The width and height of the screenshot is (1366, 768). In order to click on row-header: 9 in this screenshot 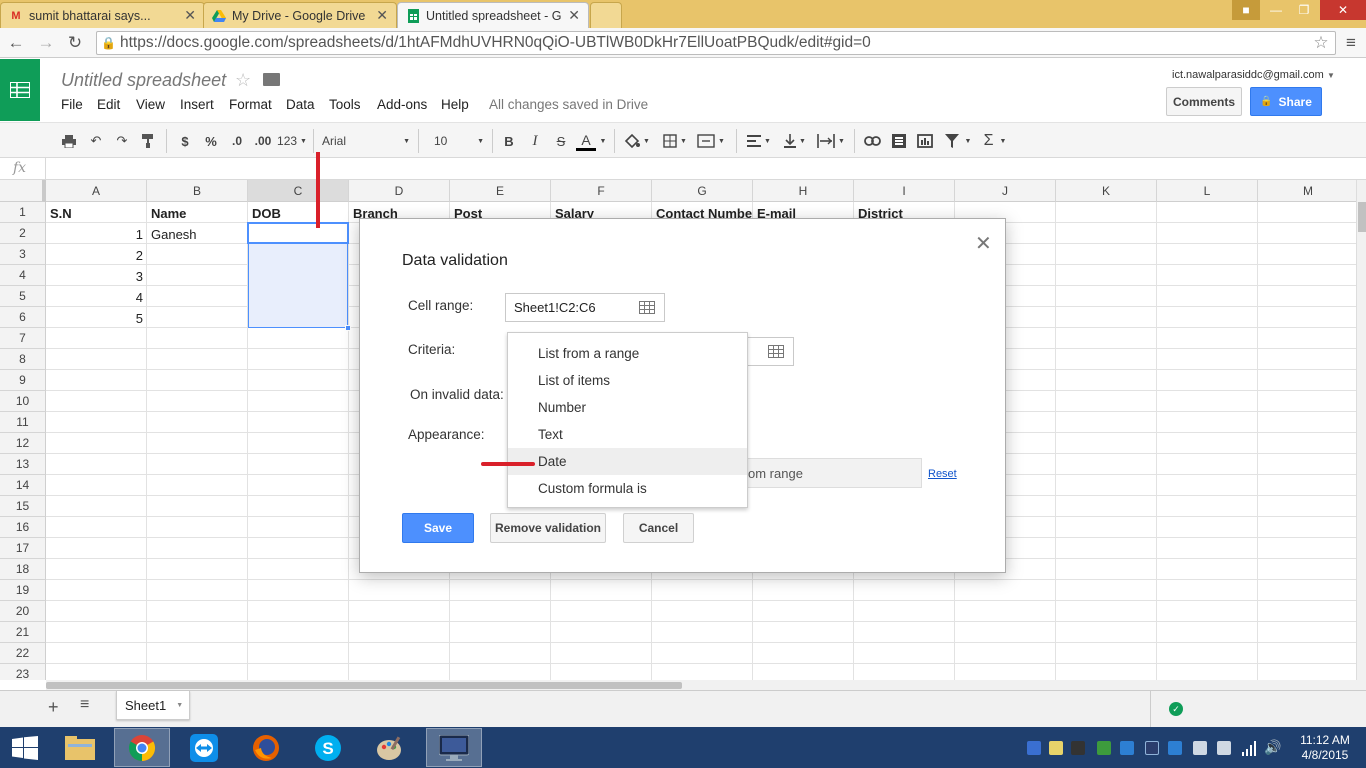, I will do `click(23, 380)`.